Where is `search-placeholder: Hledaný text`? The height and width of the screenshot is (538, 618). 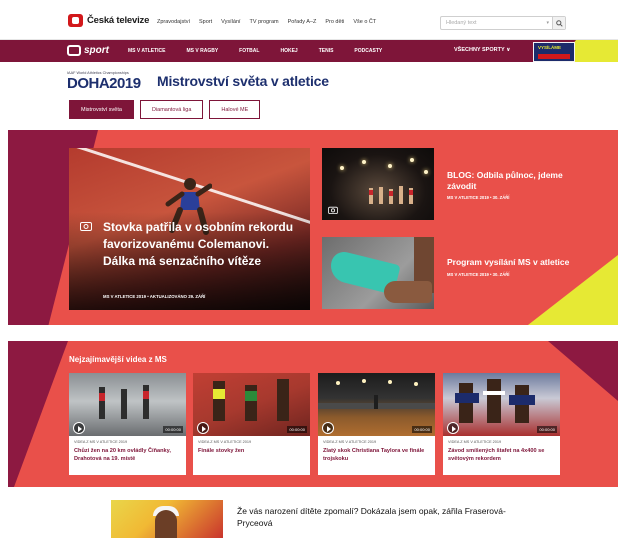 search-placeholder: Hledaný text is located at coordinates (461, 23).